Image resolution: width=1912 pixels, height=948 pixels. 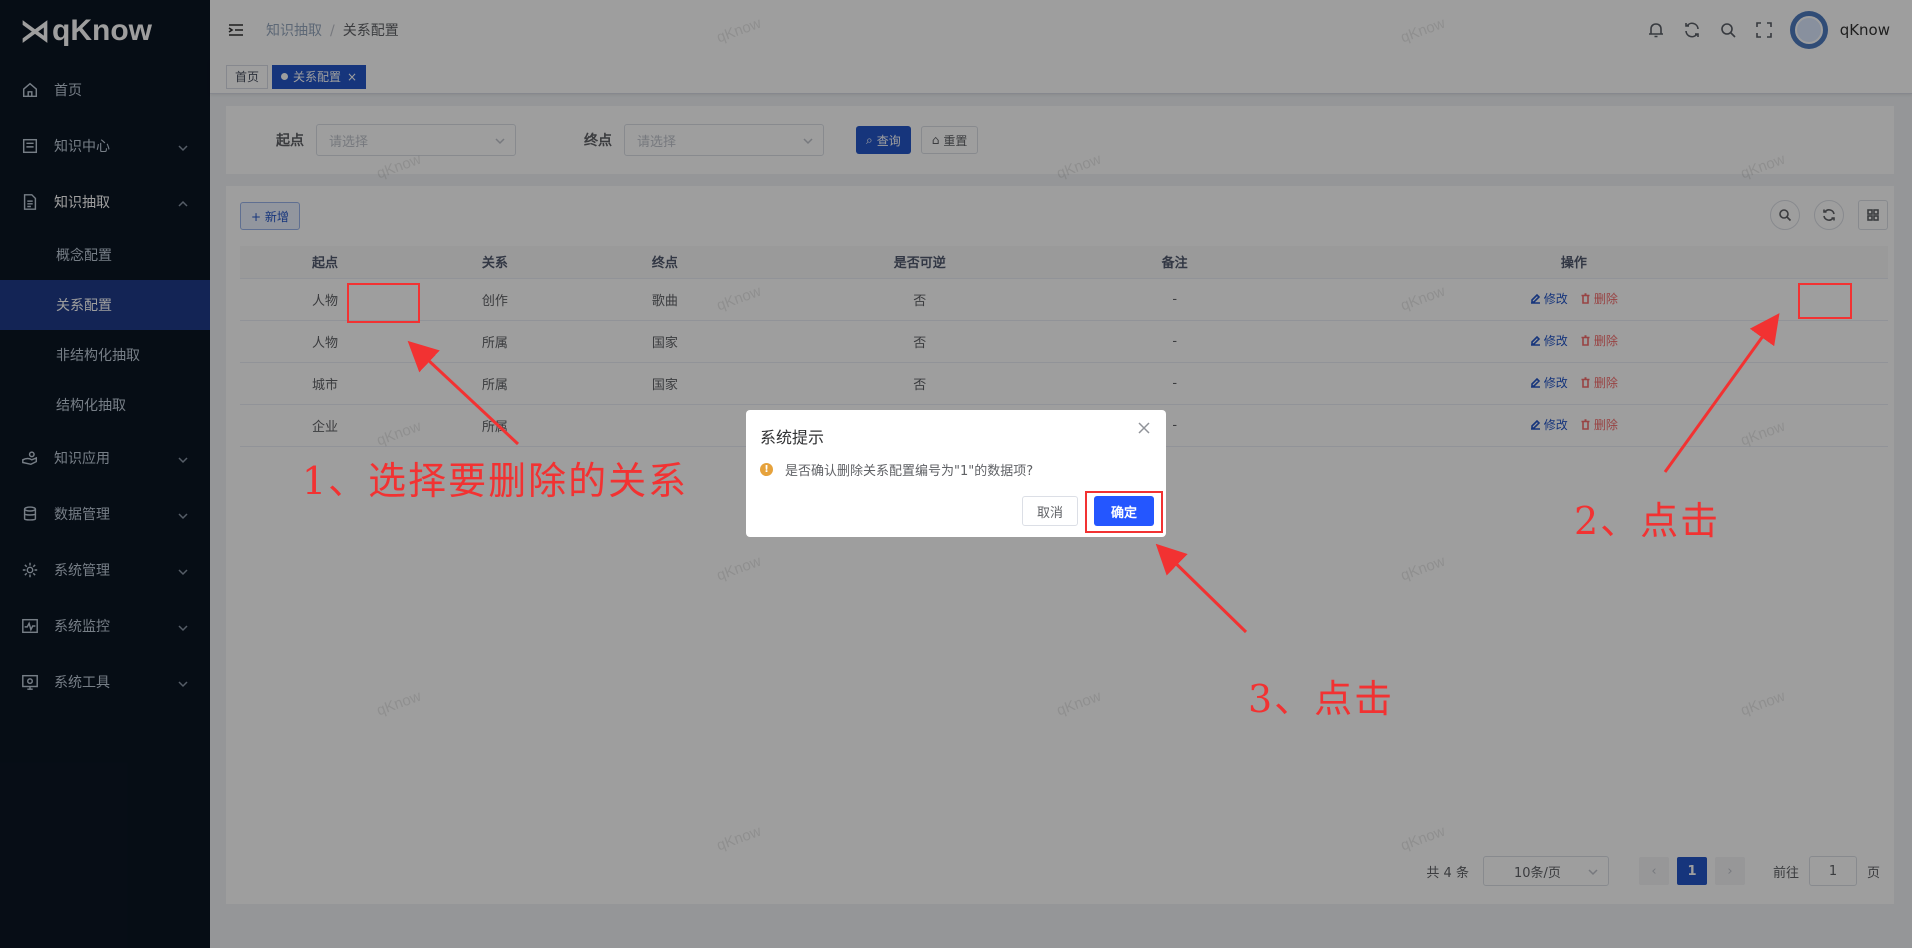 I want to click on dialog-message: ! 是否确认删除关系配置编号为"1"的数据项?, so click(x=896, y=469).